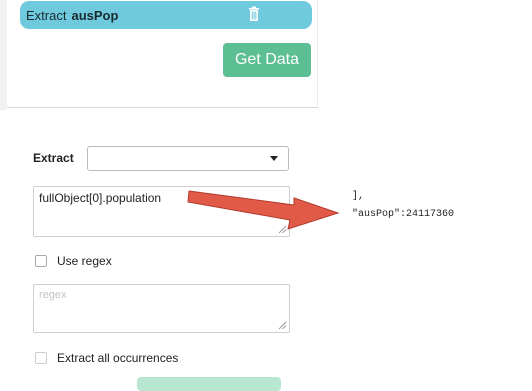 This screenshot has width=532, height=391. What do you see at coordinates (403, 214) in the screenshot?
I see `json-line: "ausPop":24117360` at bounding box center [403, 214].